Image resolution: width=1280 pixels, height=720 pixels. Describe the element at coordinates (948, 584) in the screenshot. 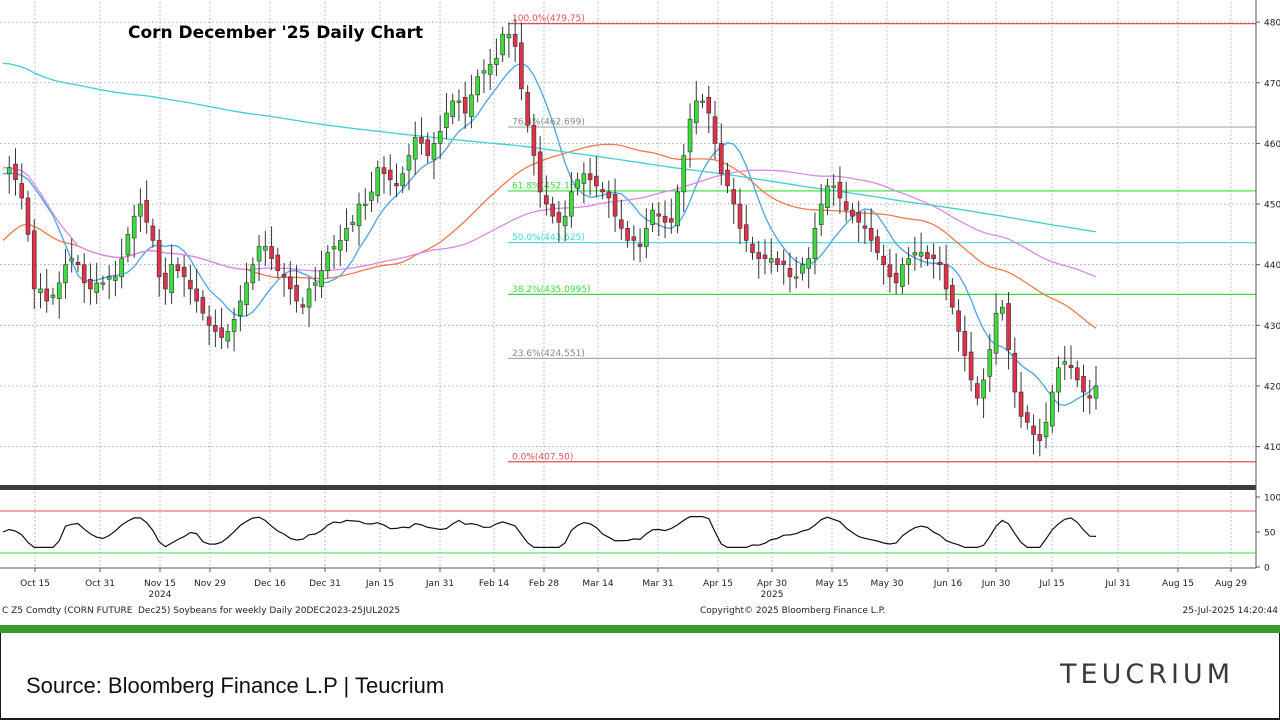

I see `x-tick-label: Jun 16` at that location.